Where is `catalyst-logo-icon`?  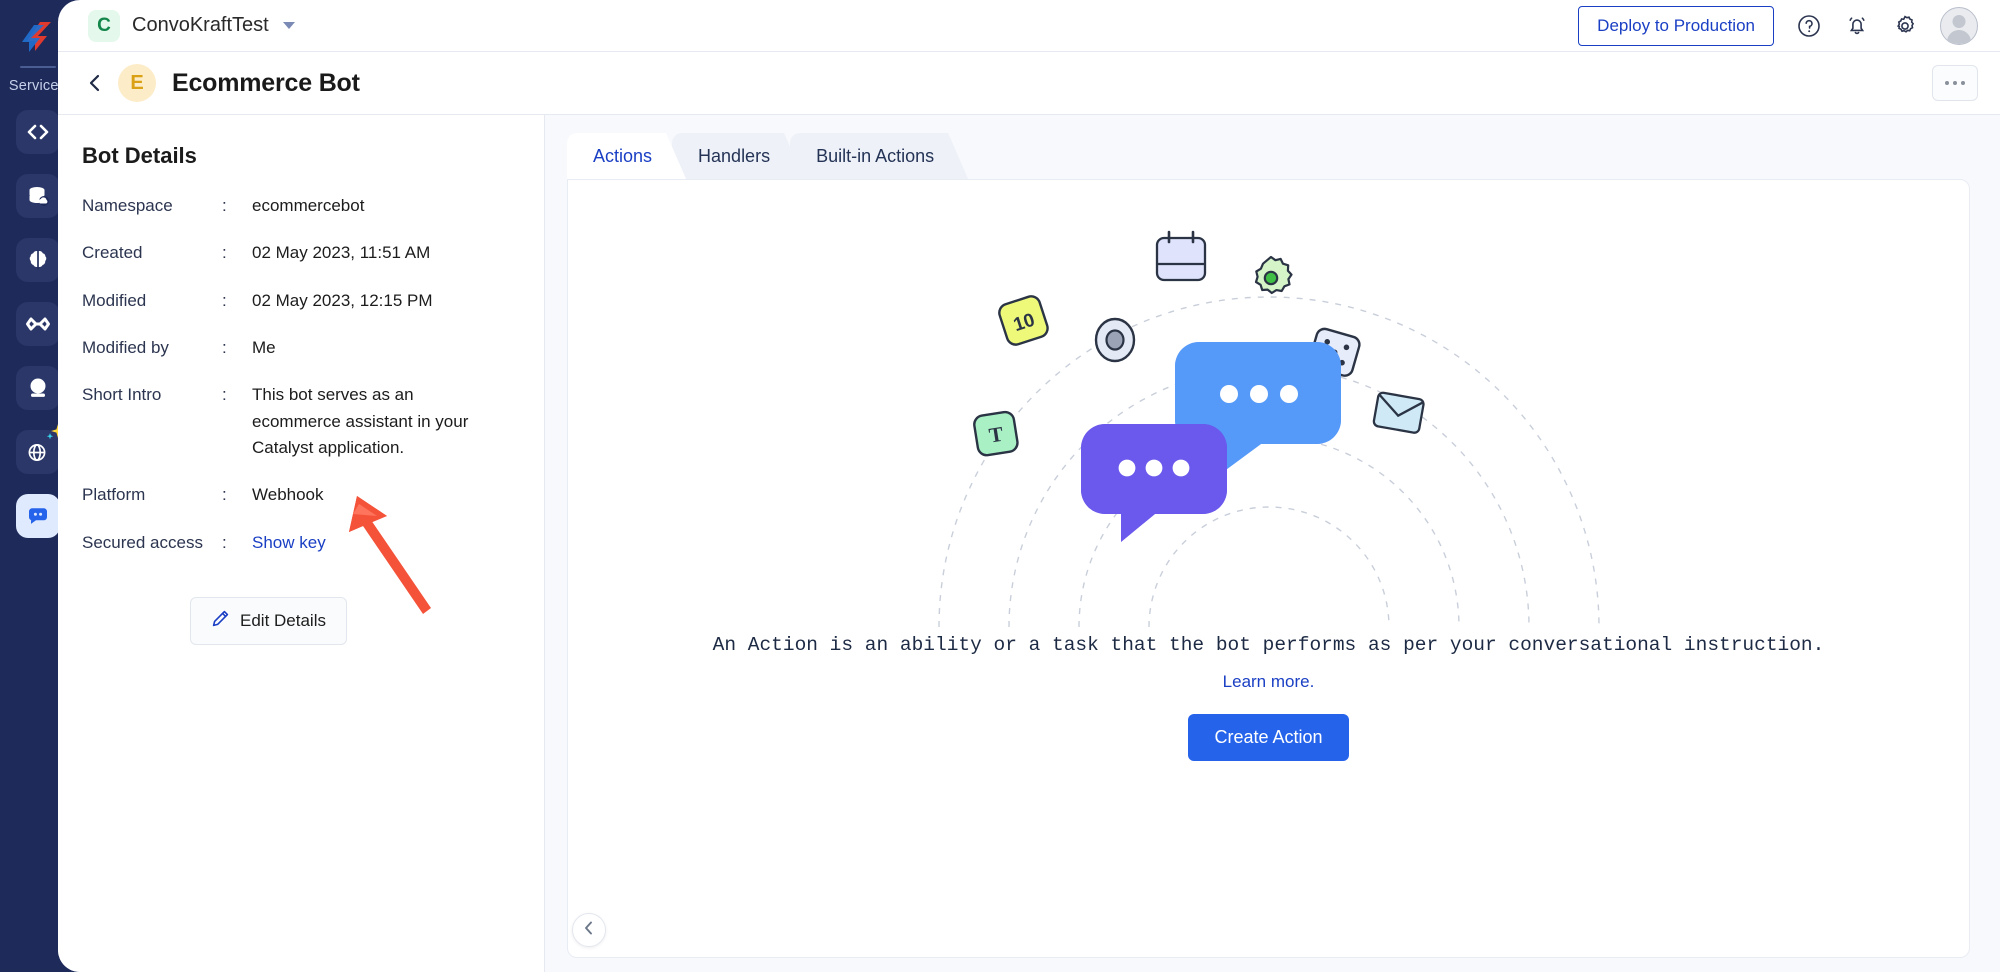 catalyst-logo-icon is located at coordinates (38, 37).